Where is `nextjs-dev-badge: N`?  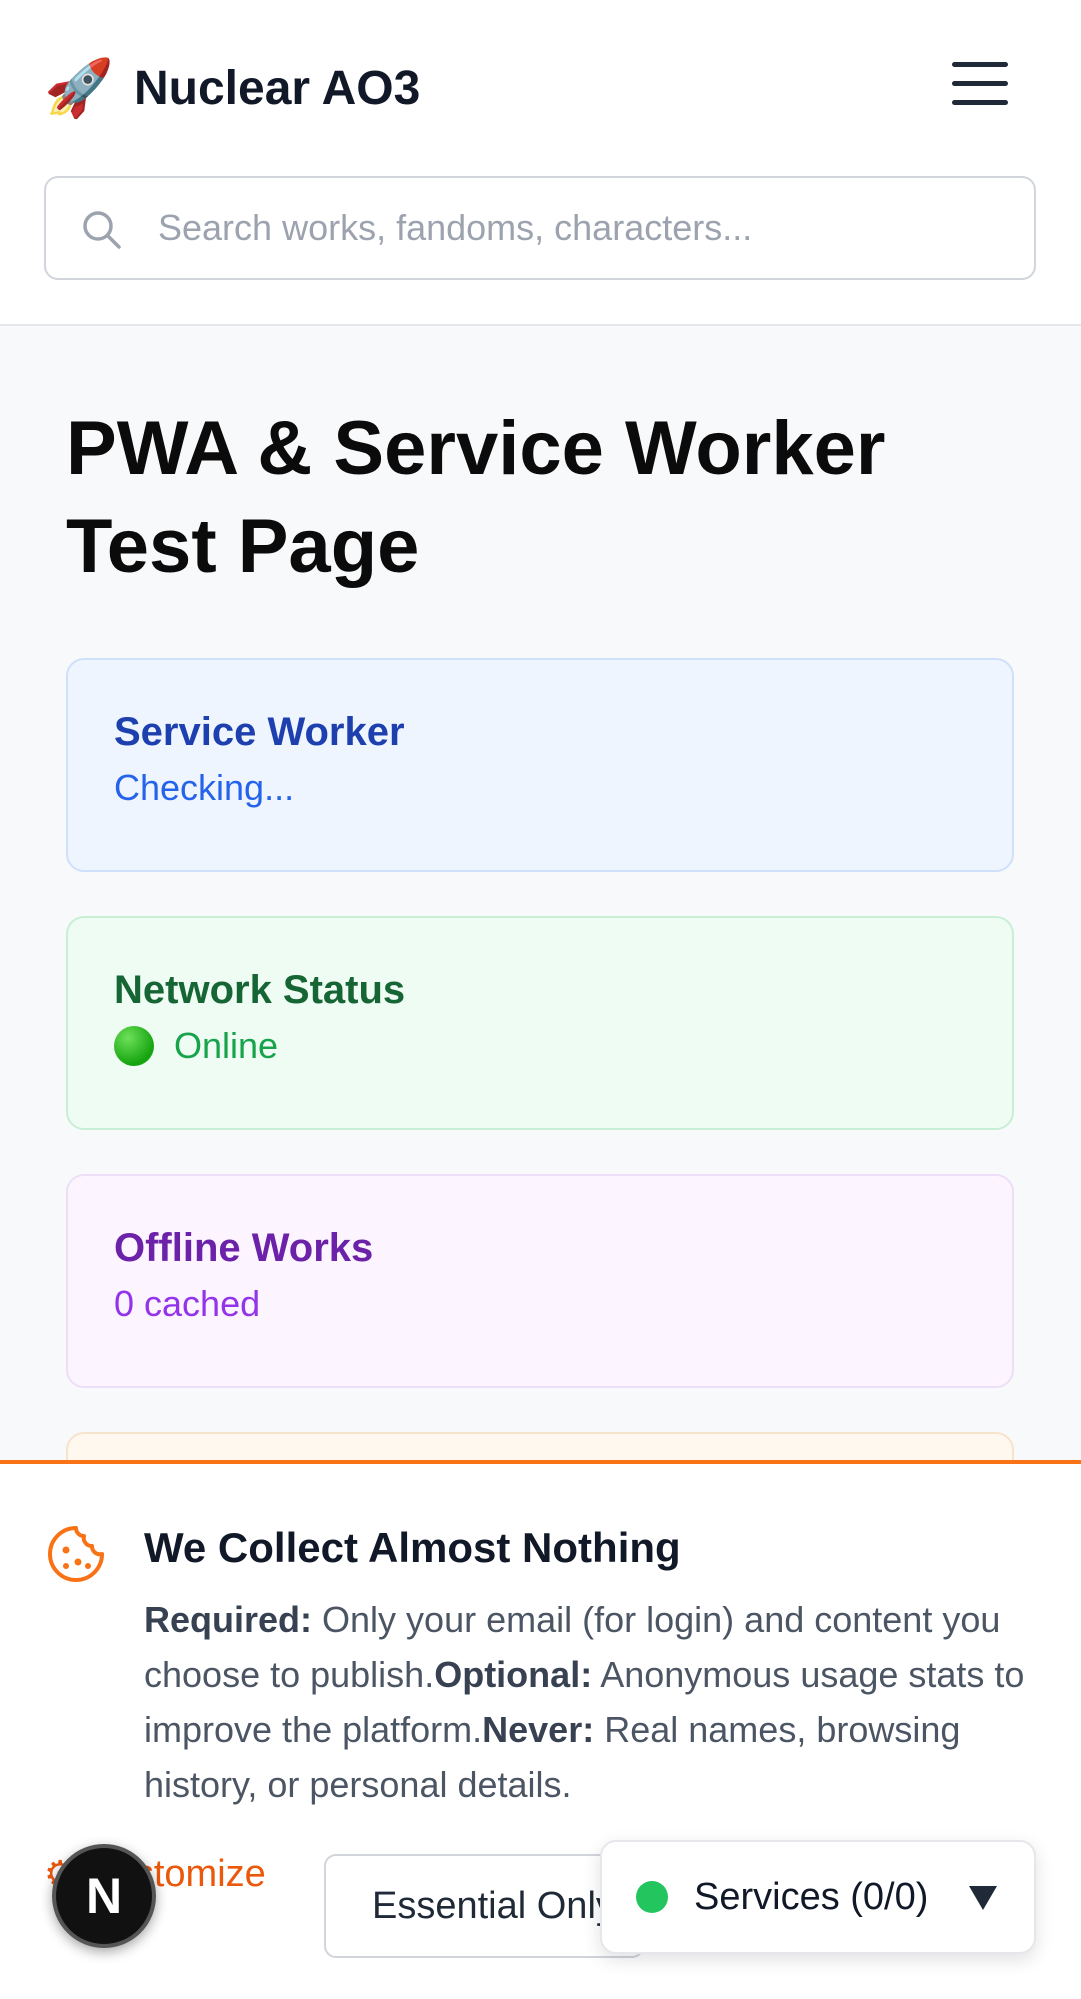 nextjs-dev-badge: N is located at coordinates (104, 1896).